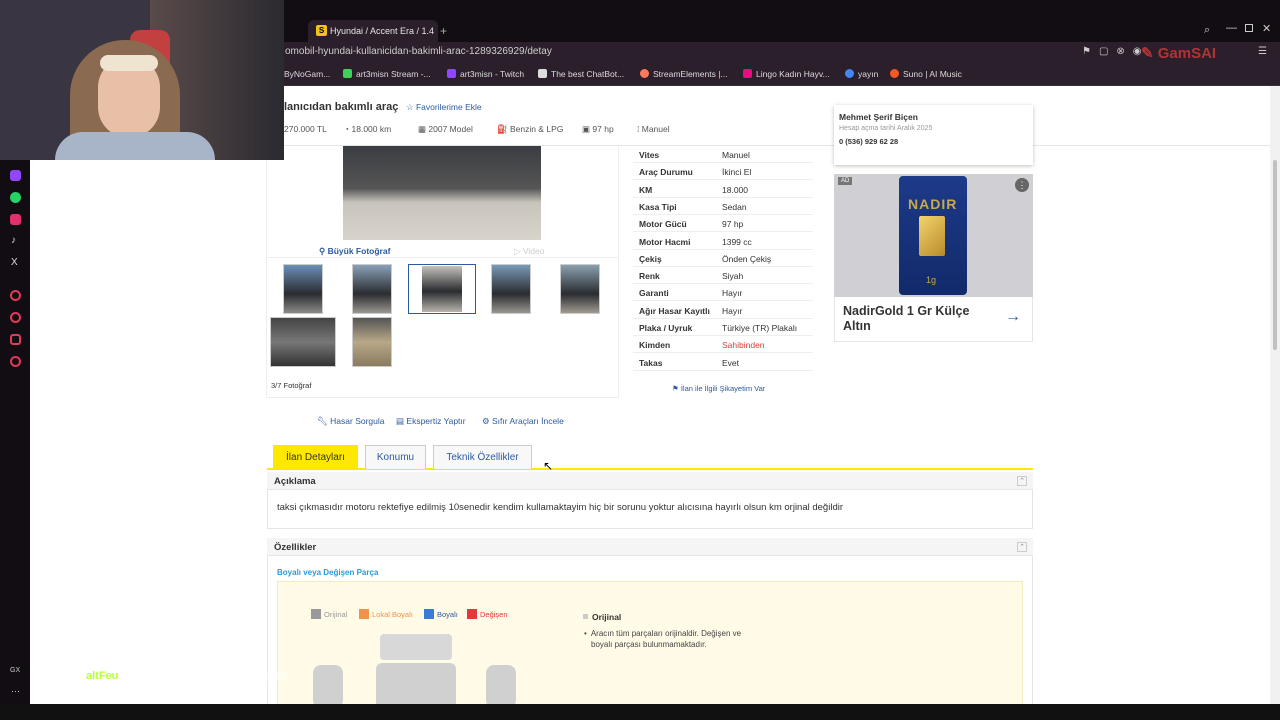 The image size is (1280, 720). Describe the element at coordinates (1207, 30) in the screenshot. I see `search-icon: ⌕` at that location.